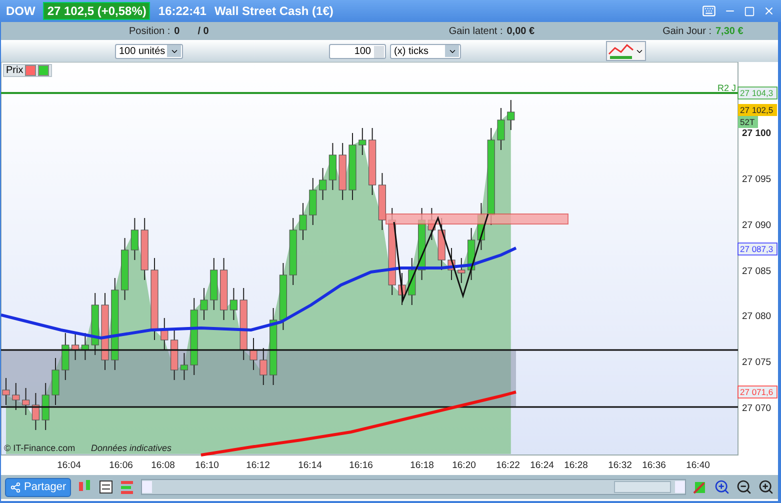  Describe the element at coordinates (163, 465) in the screenshot. I see `time-tick: 16:08` at that location.